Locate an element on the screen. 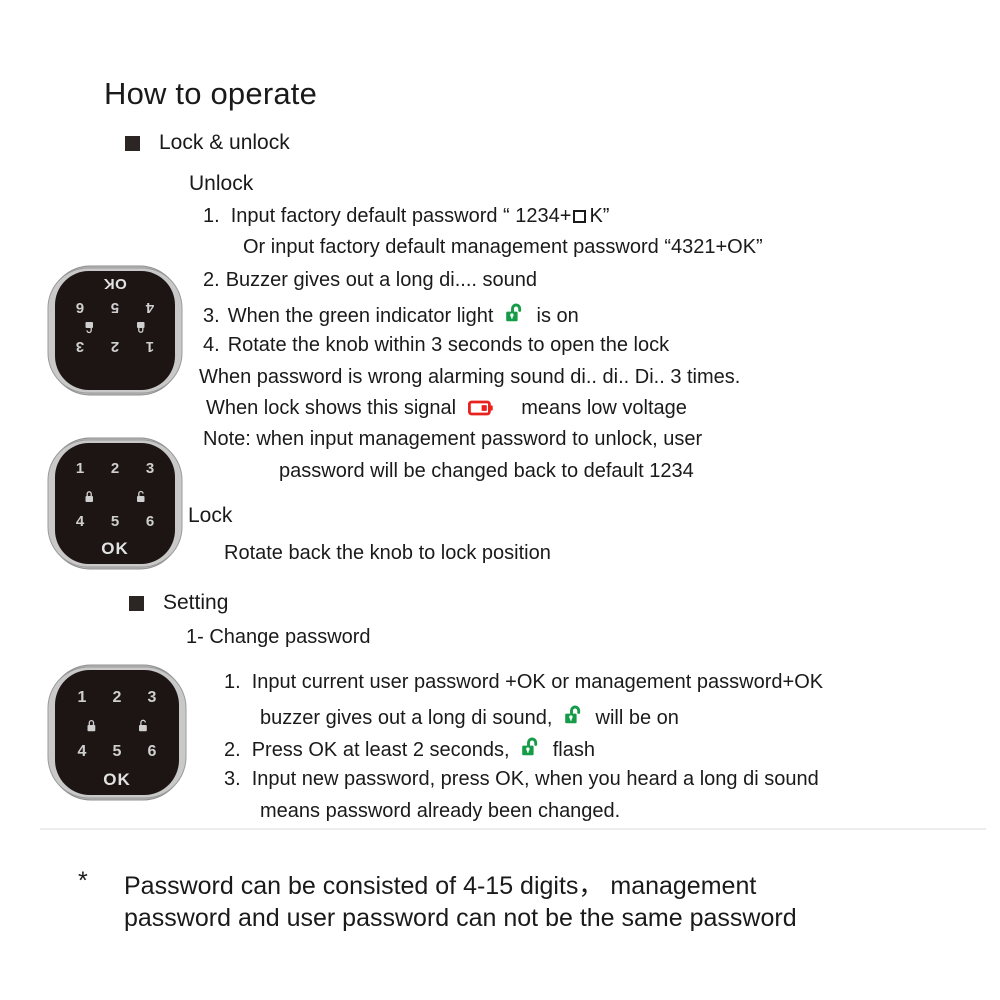 The height and width of the screenshot is (1000, 1000). unlock-subheading: Unlock is located at coordinates (221, 183).